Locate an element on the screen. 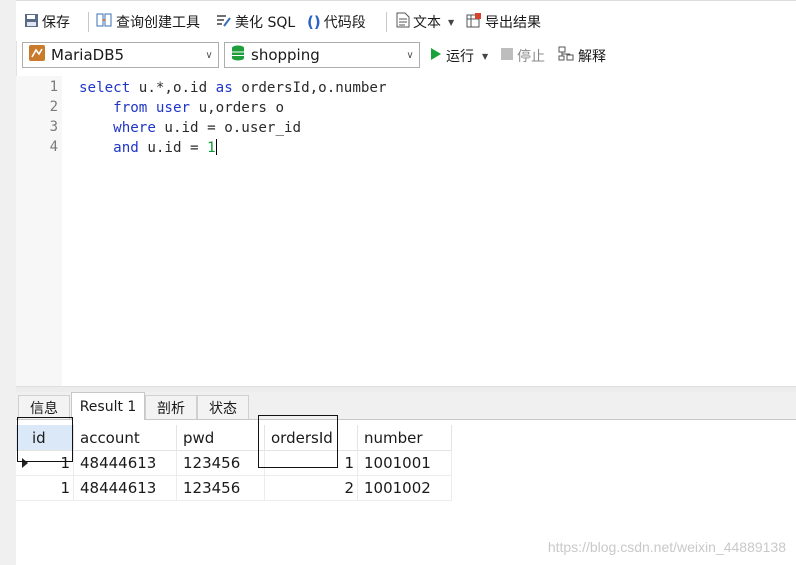 Image resolution: width=796 pixels, height=565 pixels. sql-text: u.*,o.id is located at coordinates (173, 88).